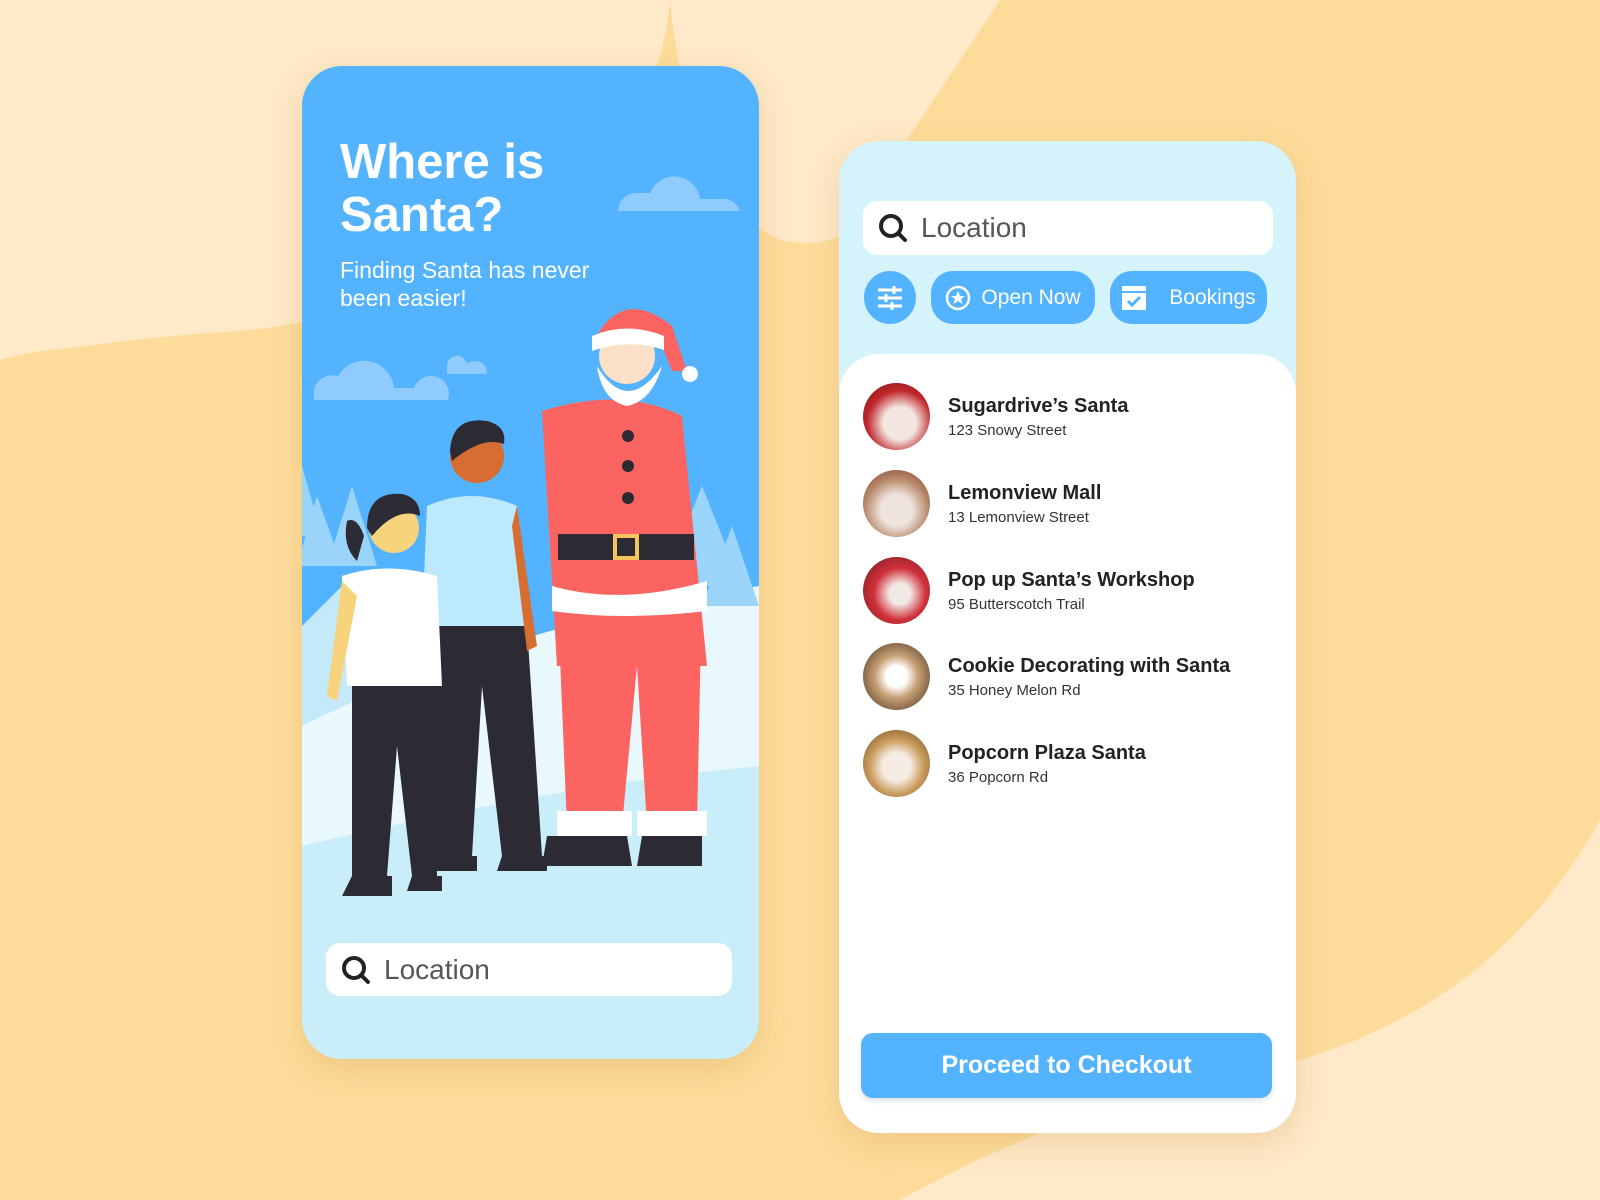 This screenshot has height=1200, width=1600. What do you see at coordinates (465, 284) in the screenshot?
I see `subtitle: Finding Santa has never been easier!` at bounding box center [465, 284].